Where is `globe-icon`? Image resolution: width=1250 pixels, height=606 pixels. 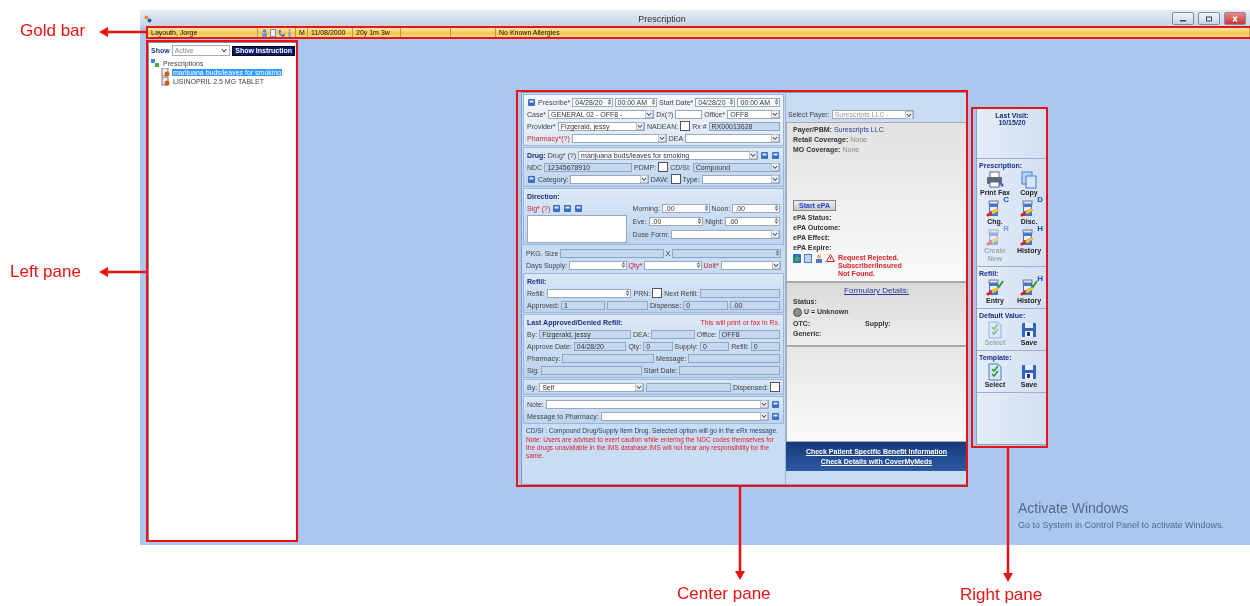 globe-icon is located at coordinates (797, 258).